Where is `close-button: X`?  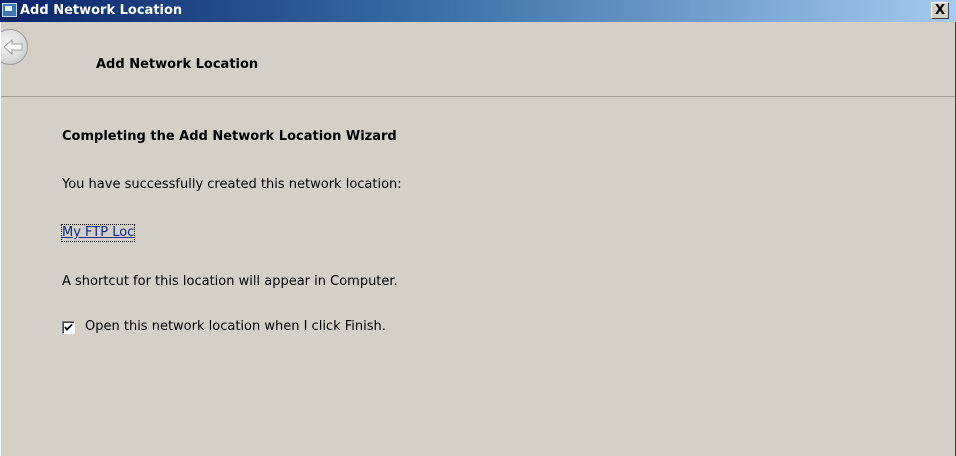 close-button: X is located at coordinates (940, 10).